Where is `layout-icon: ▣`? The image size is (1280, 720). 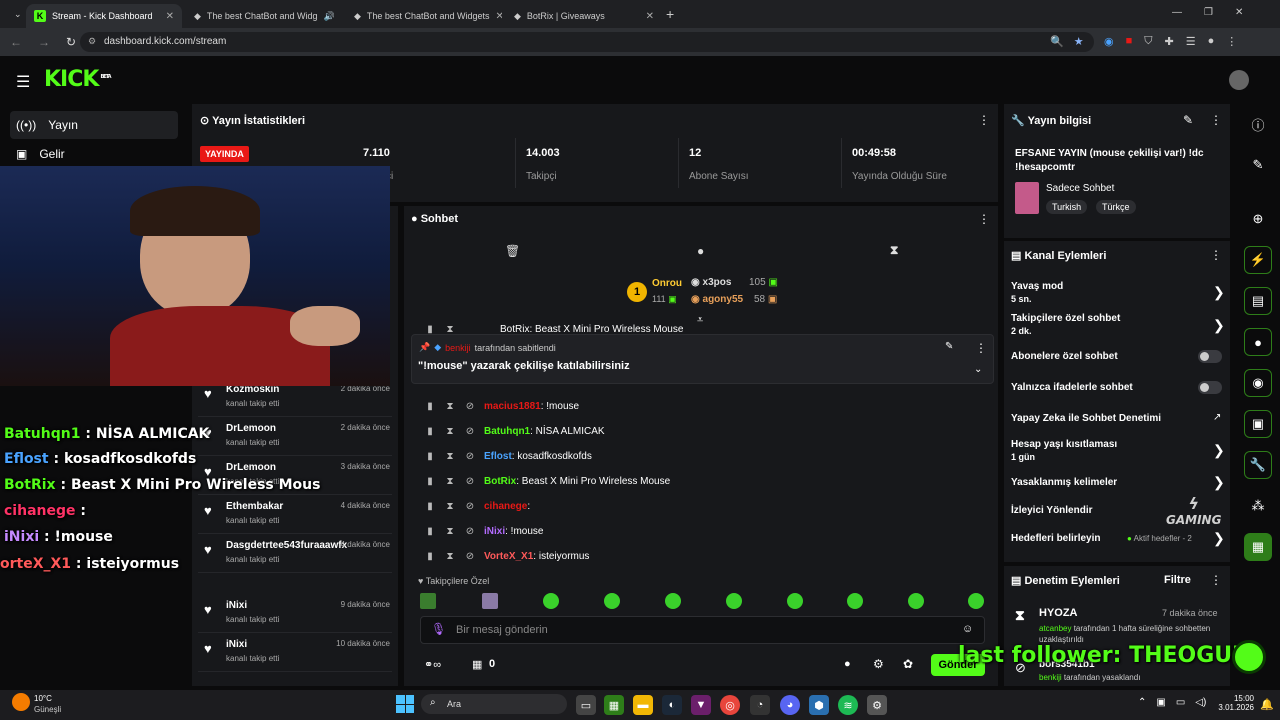
layout-icon: ▣ is located at coordinates (1258, 424).